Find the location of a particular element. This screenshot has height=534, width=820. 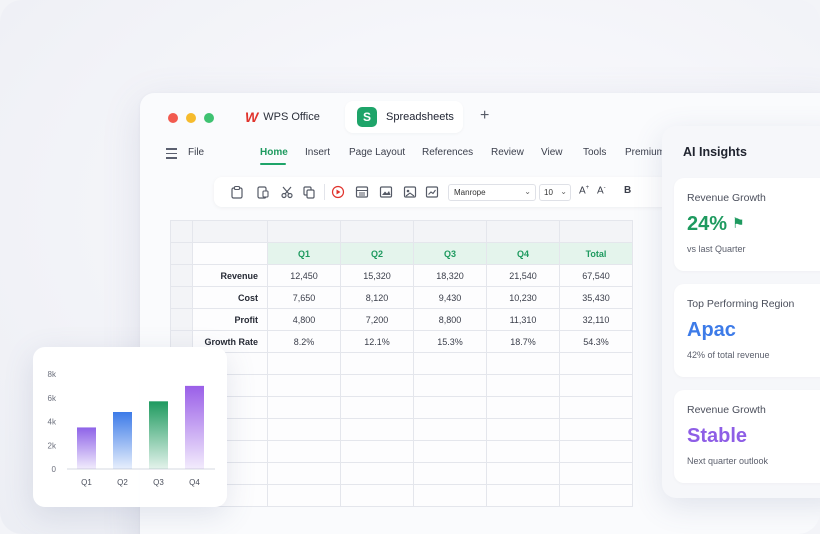

chart-icon is located at coordinates (432, 192).